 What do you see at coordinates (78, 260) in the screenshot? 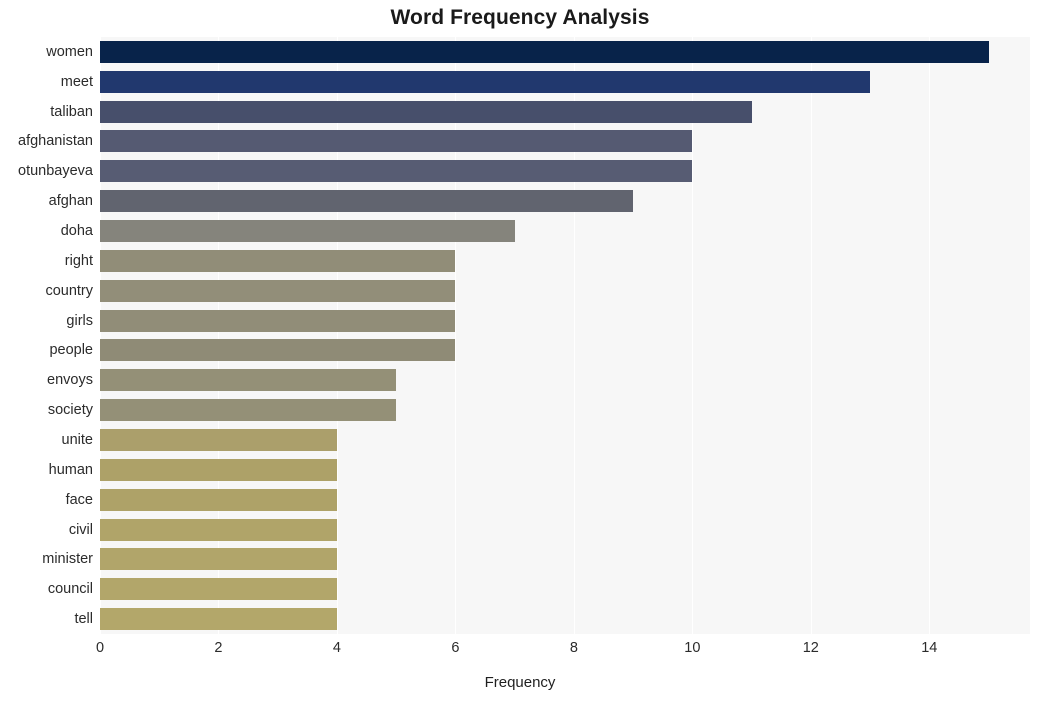
I see `y-tick-label-right: right` at bounding box center [78, 260].